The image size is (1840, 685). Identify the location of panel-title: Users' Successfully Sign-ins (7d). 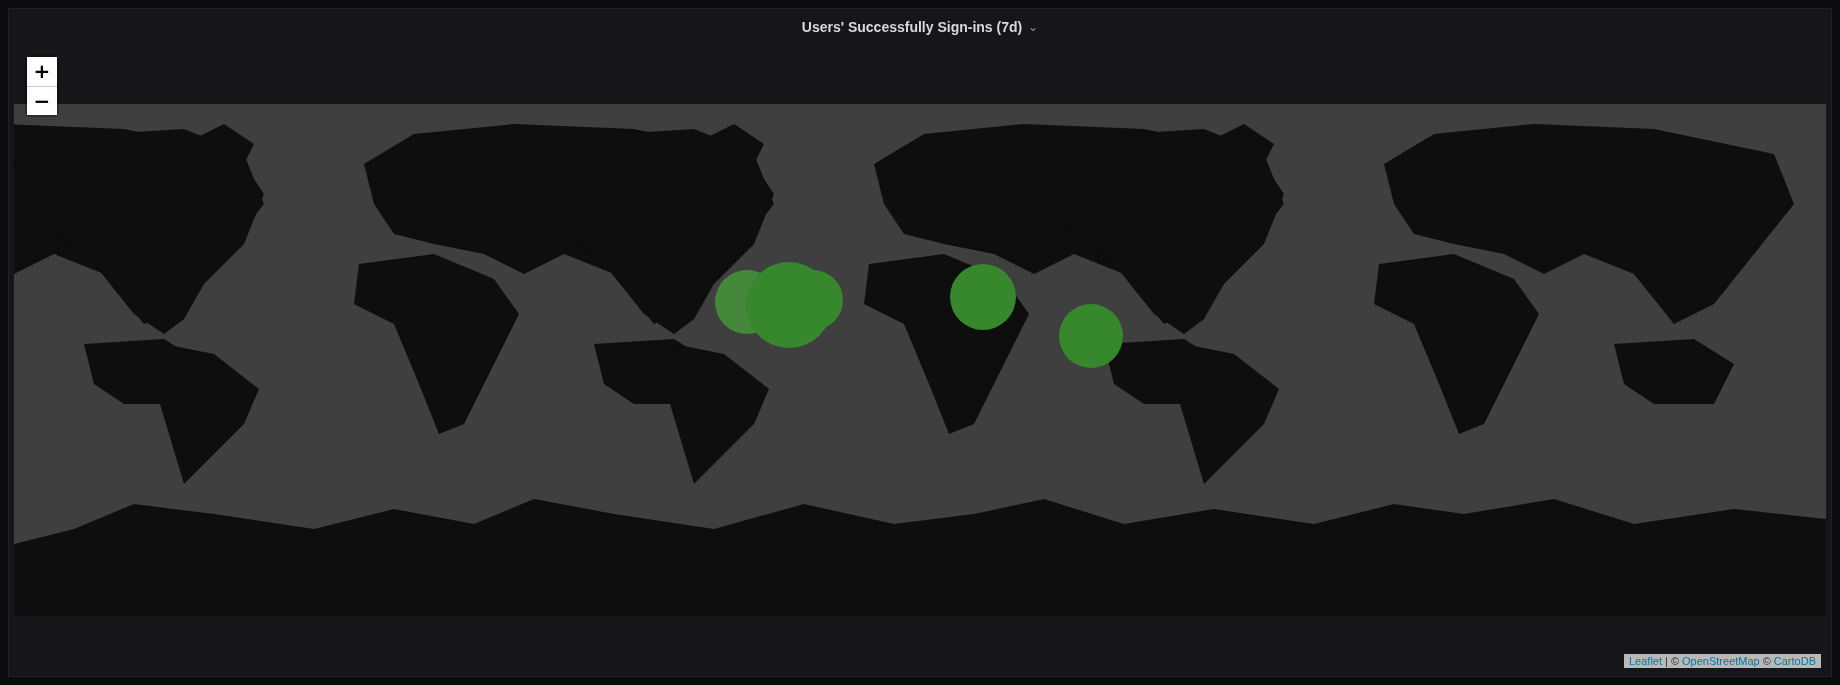
(912, 27).